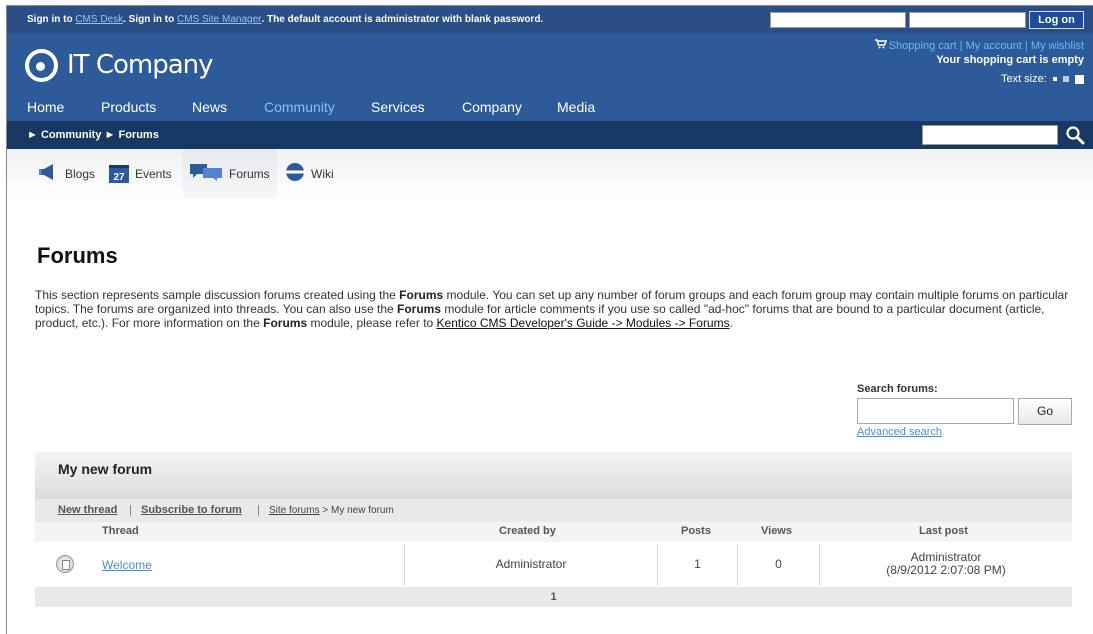 Image resolution: width=1093 pixels, height=634 pixels. Describe the element at coordinates (935, 411) in the screenshot. I see `search-forums-input` at that location.